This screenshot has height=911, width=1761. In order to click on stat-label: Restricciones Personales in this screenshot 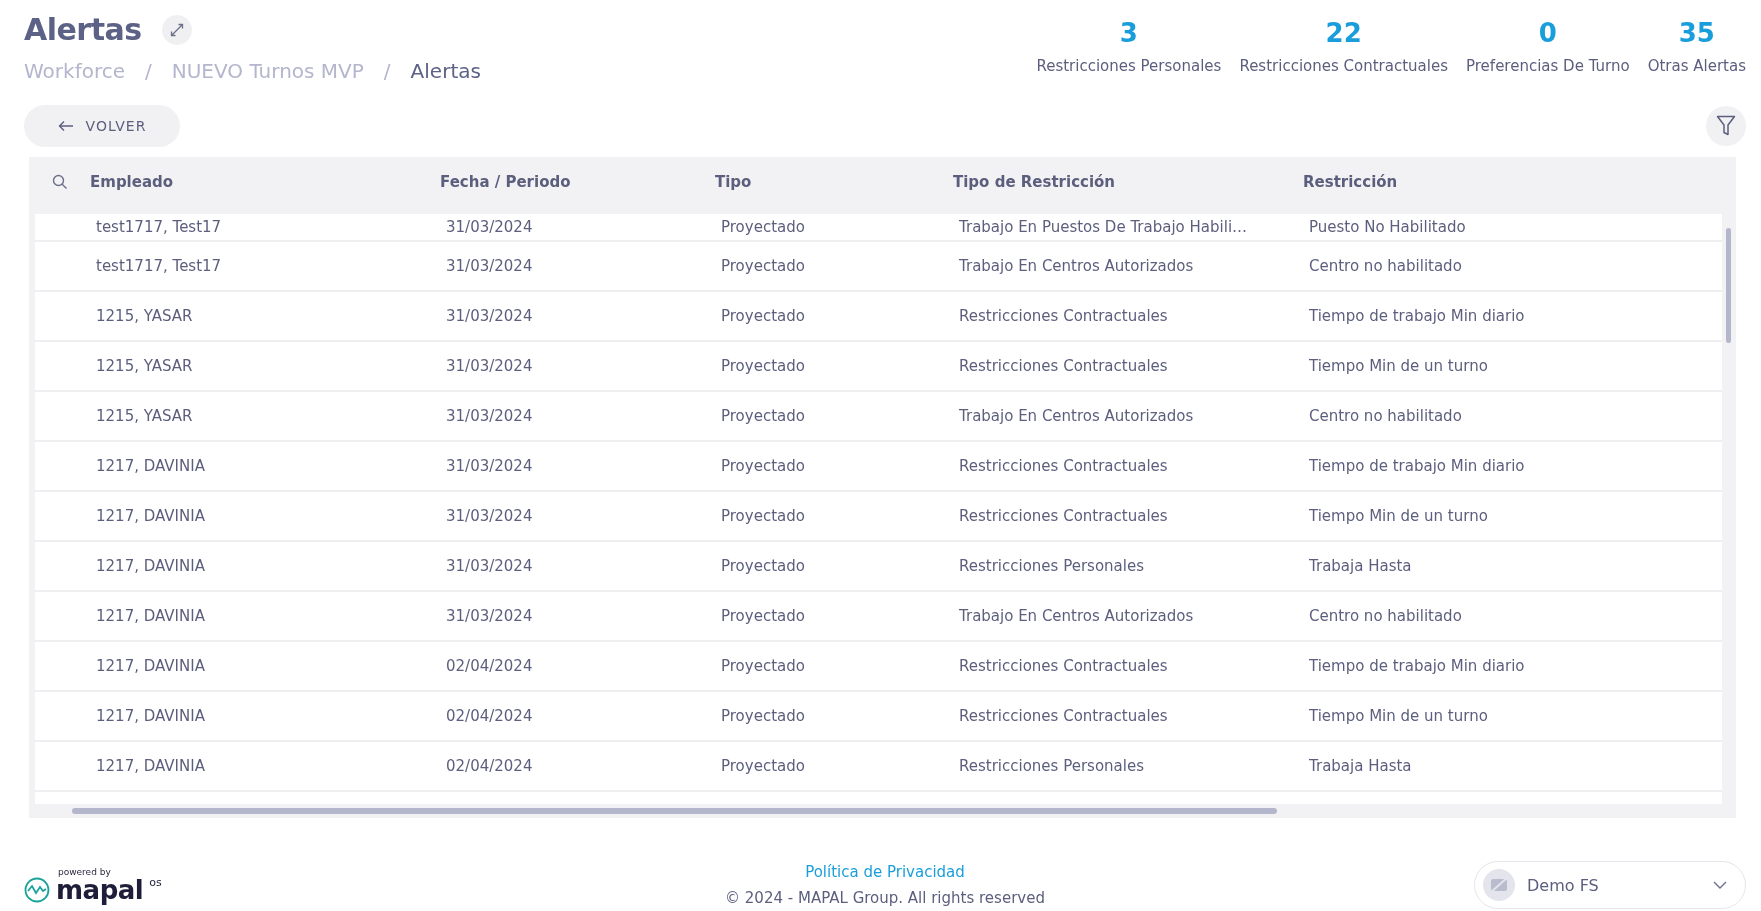, I will do `click(1129, 66)`.